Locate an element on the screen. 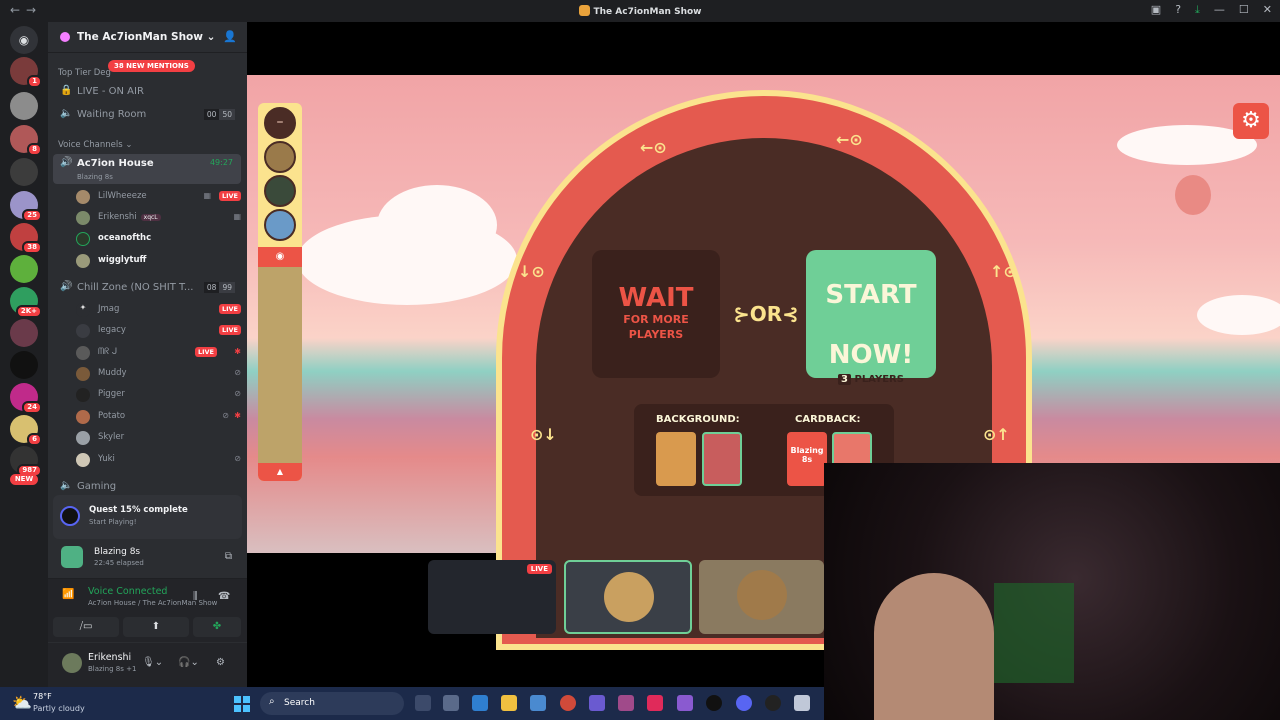 The image size is (1280, 720). download-icon: ⤓ is located at coordinates (1197, 10).